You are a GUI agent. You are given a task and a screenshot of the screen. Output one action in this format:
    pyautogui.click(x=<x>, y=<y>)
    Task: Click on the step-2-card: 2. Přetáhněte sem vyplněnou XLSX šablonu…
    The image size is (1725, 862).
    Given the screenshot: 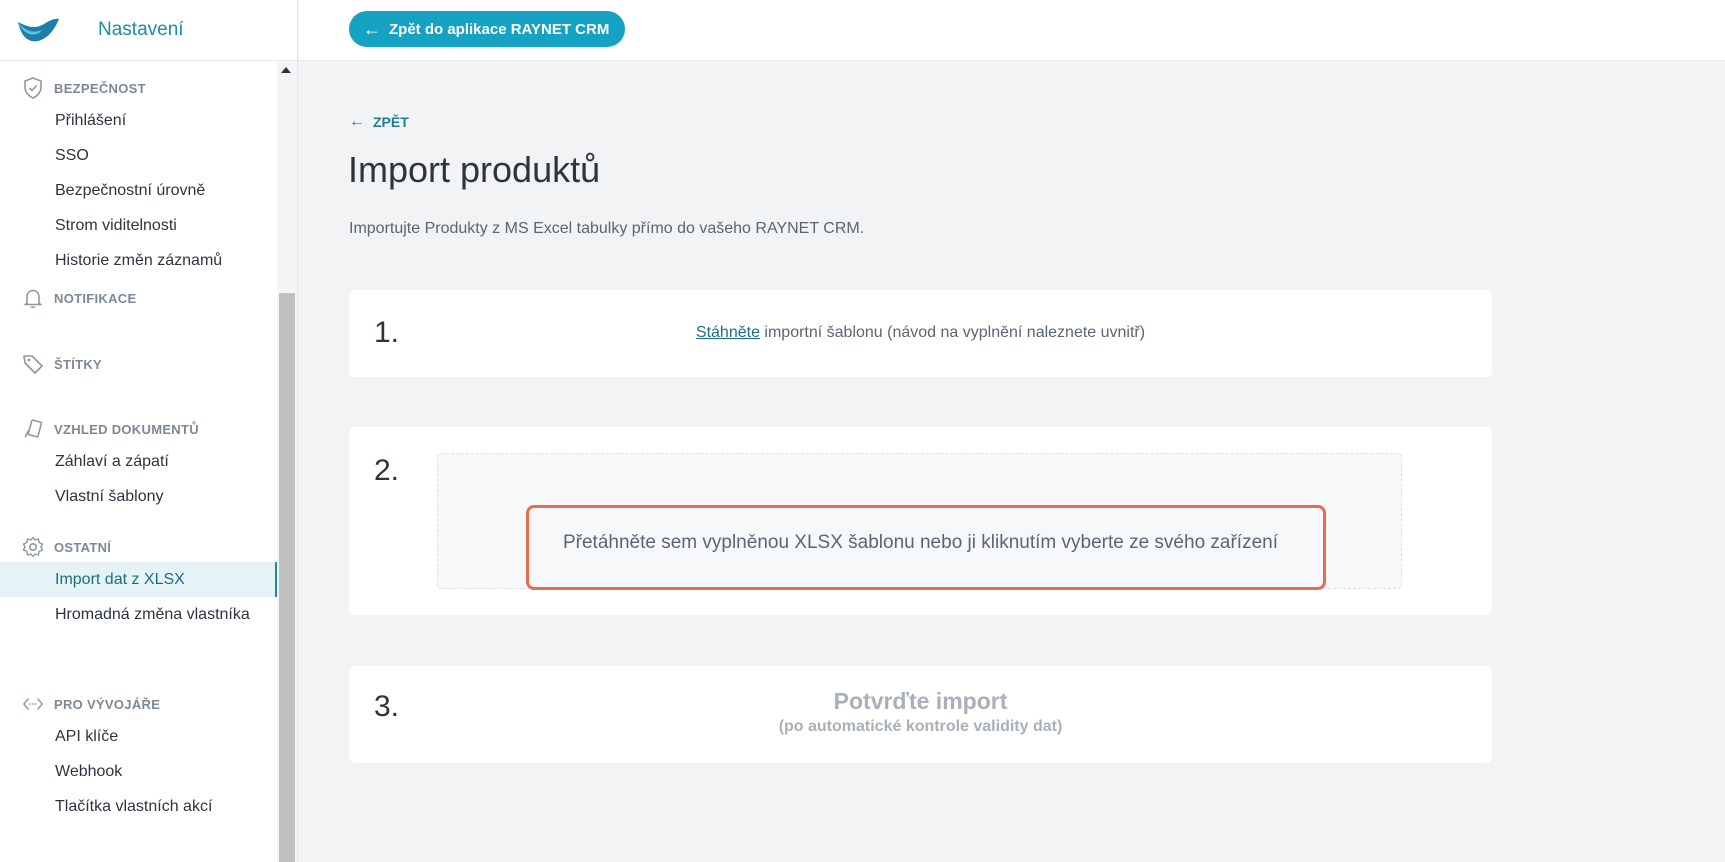 What is the action you would take?
    pyautogui.click(x=920, y=521)
    